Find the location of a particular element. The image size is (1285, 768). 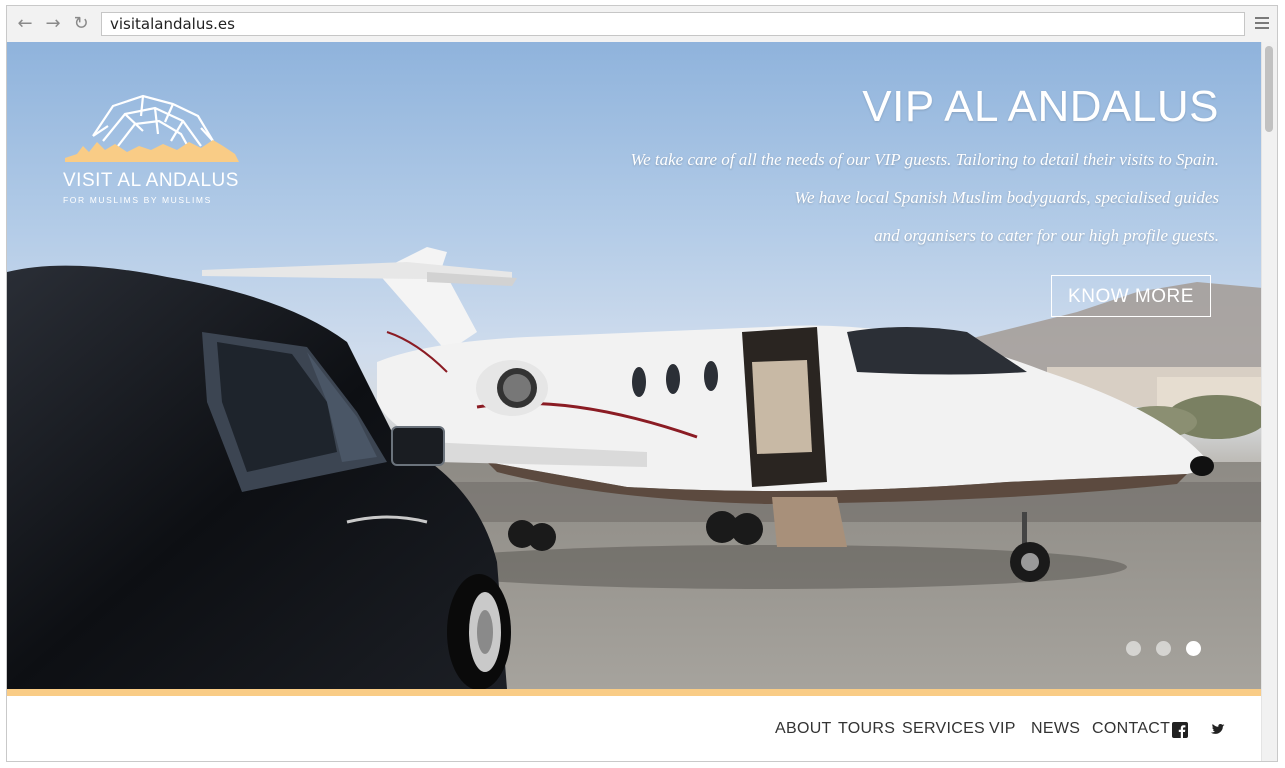

browser-menu-icon is located at coordinates (1262, 24).